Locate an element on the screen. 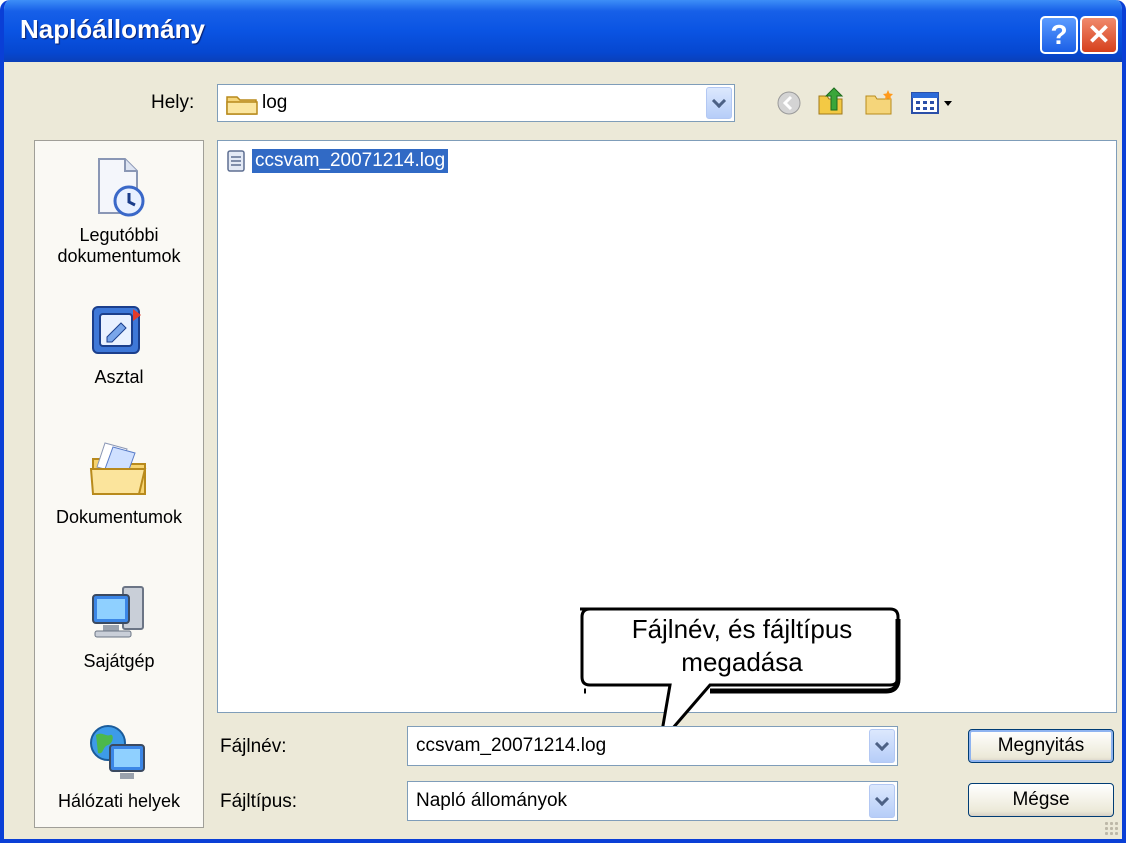  filename-dropdown-arrow is located at coordinates (882, 746).